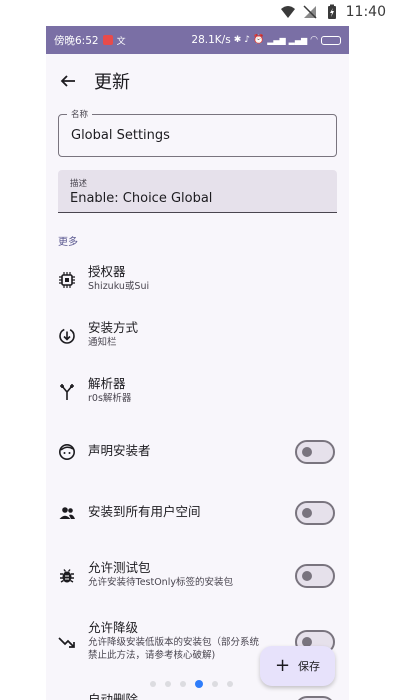 This screenshot has width=394, height=700. I want to click on allow-test-subtitle: 允许安装待TestOnly标签的安装包, so click(160, 582).